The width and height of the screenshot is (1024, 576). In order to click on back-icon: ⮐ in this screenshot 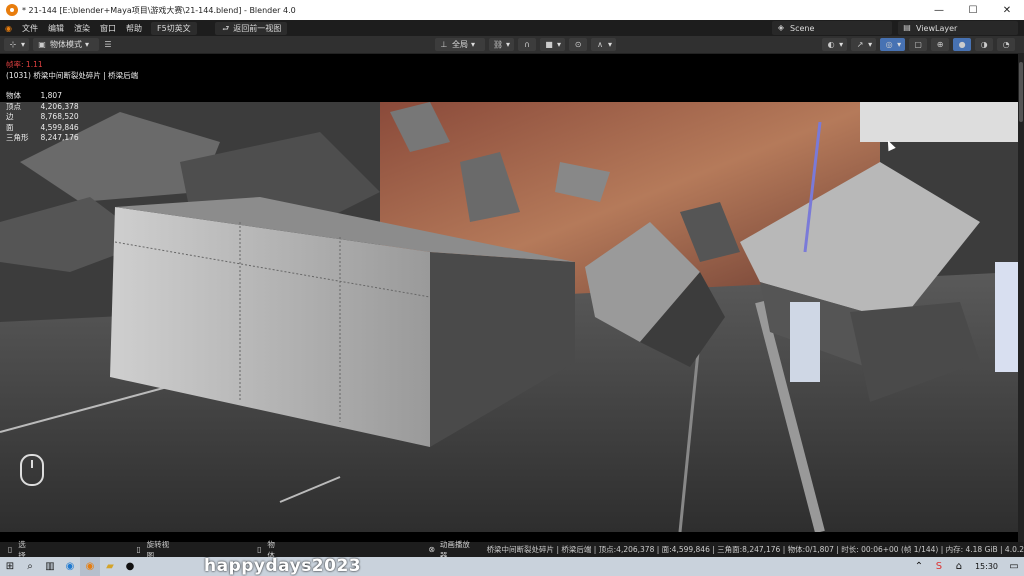, I will do `click(226, 28)`.